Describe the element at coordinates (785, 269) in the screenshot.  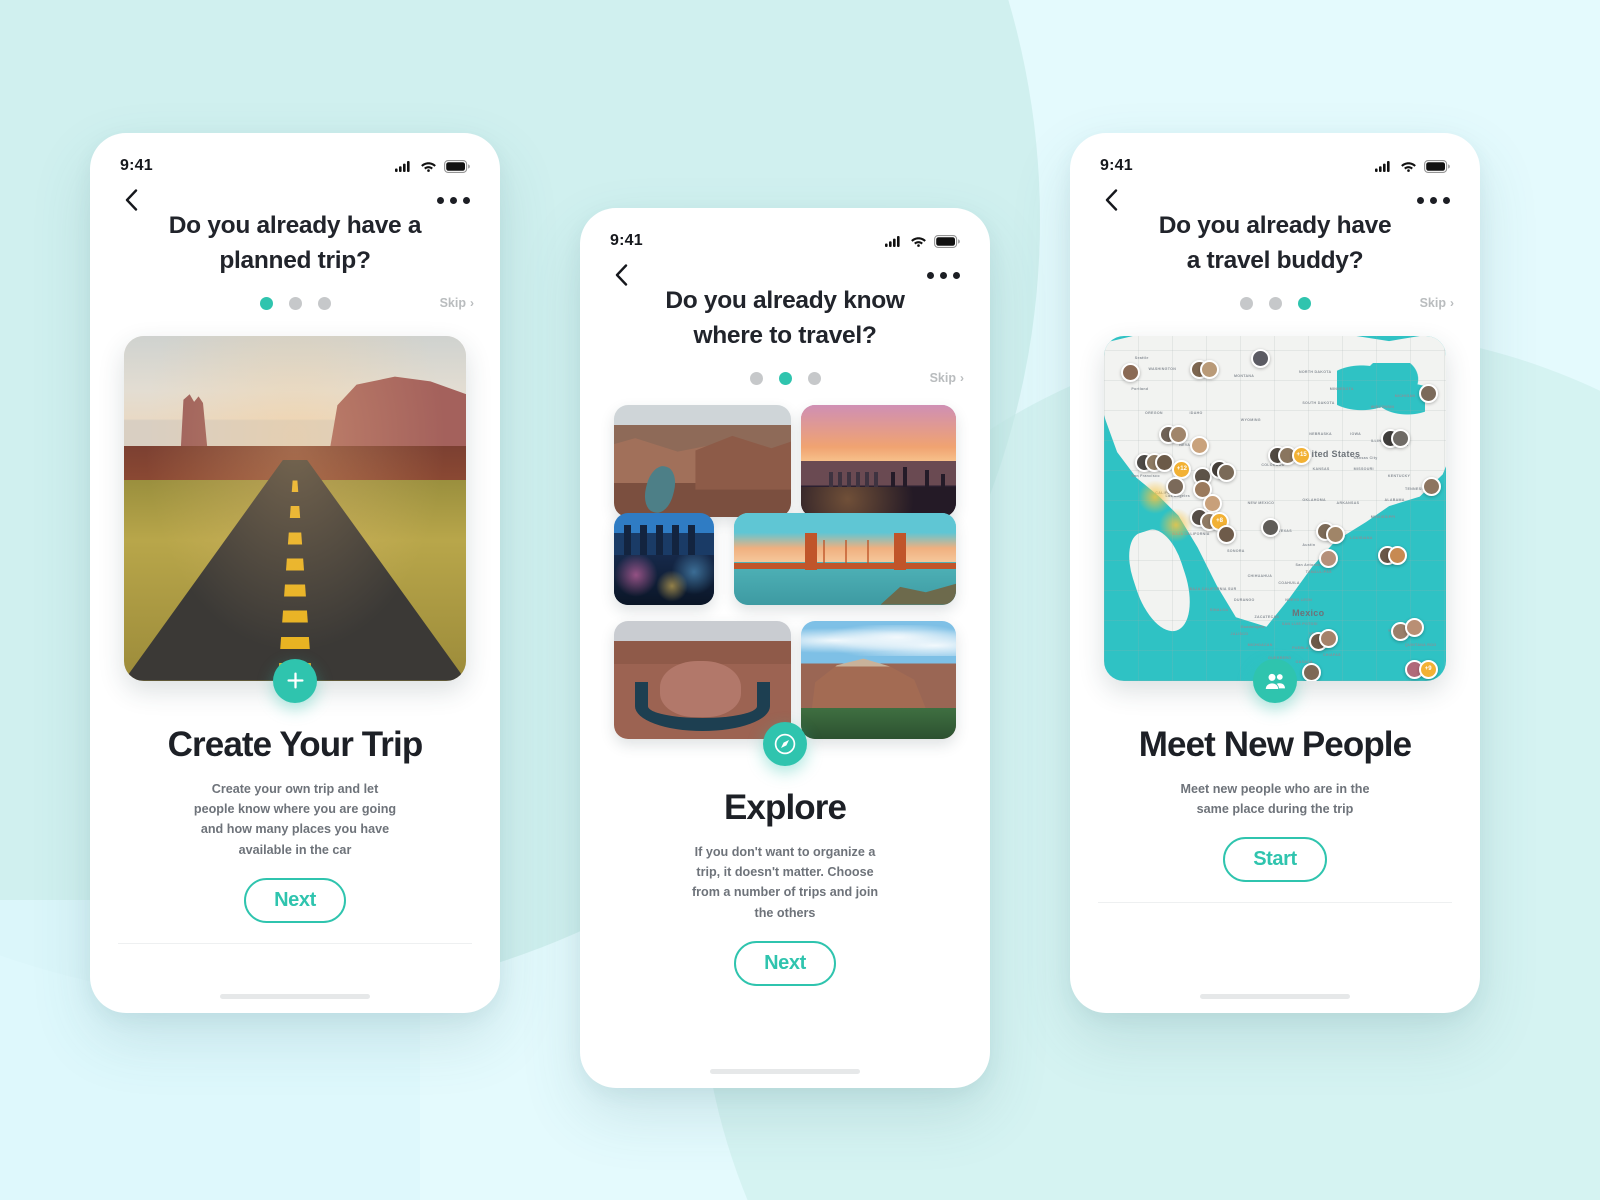
I see `nav-bar` at that location.